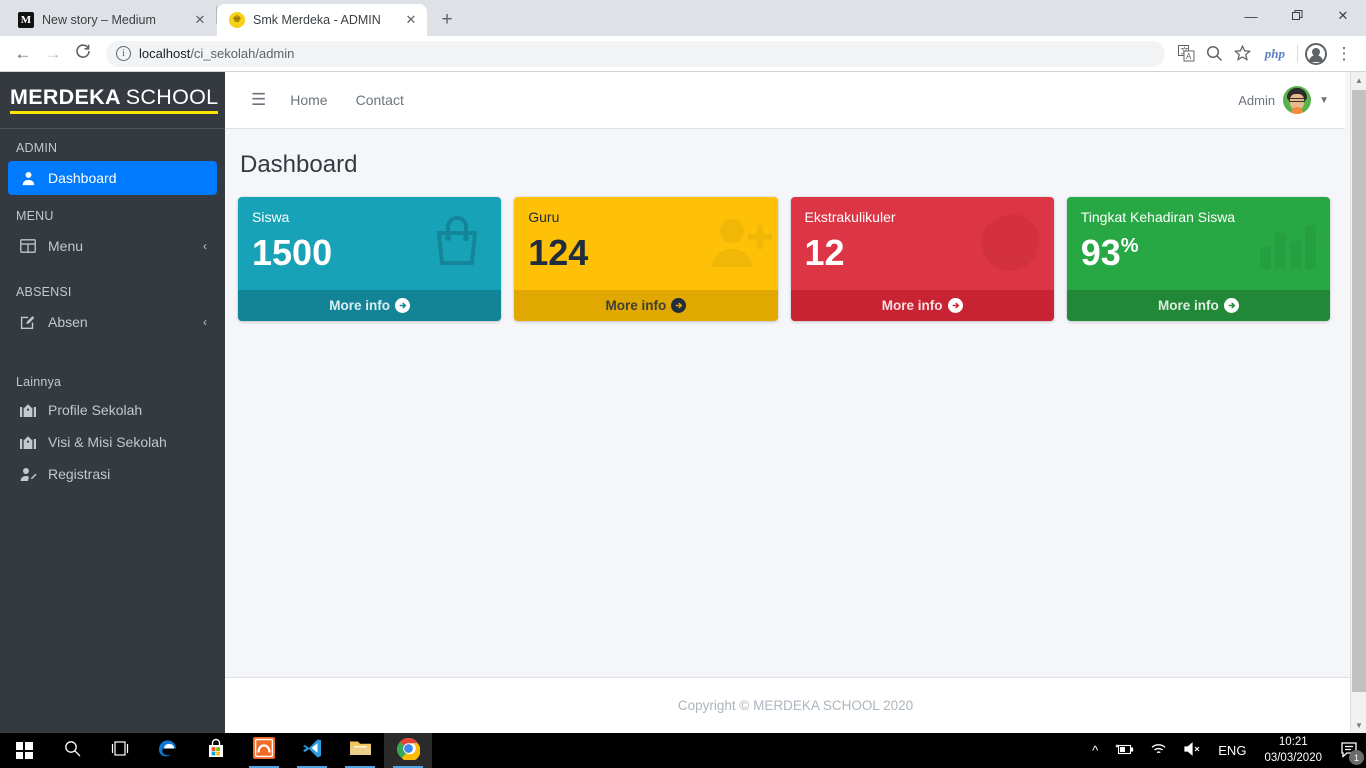 The height and width of the screenshot is (768, 1366). Describe the element at coordinates (1343, 16) in the screenshot. I see `close-button: ✕` at that location.